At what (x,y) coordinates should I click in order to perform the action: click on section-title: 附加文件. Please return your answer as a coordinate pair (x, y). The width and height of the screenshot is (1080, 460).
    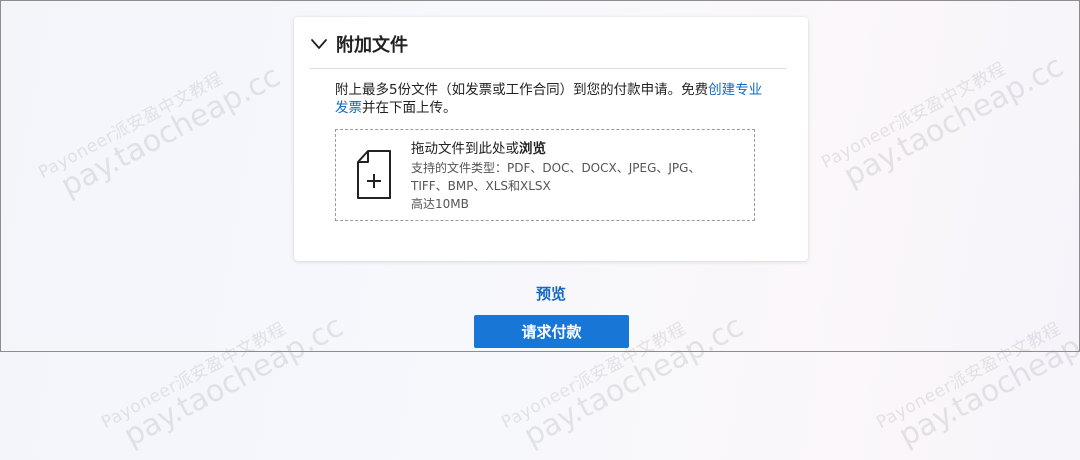
    Looking at the image, I should click on (372, 45).